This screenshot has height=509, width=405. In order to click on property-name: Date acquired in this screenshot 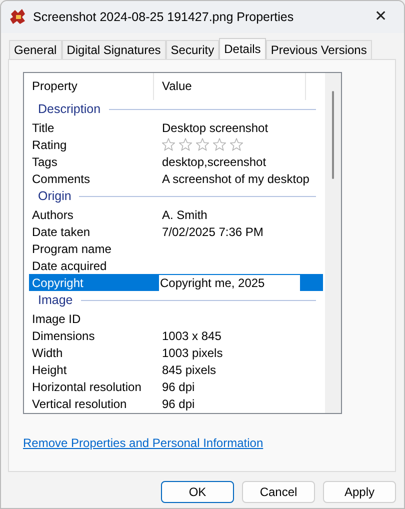, I will do `click(69, 266)`.